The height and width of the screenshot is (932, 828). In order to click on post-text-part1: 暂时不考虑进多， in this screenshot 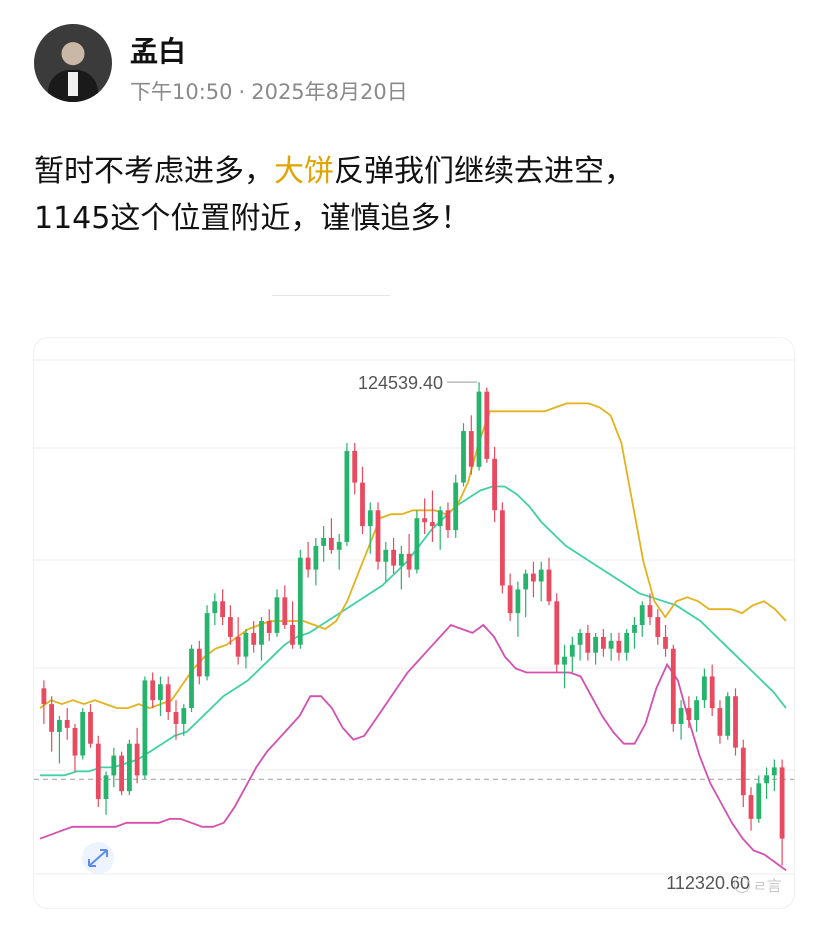, I will do `click(154, 171)`.